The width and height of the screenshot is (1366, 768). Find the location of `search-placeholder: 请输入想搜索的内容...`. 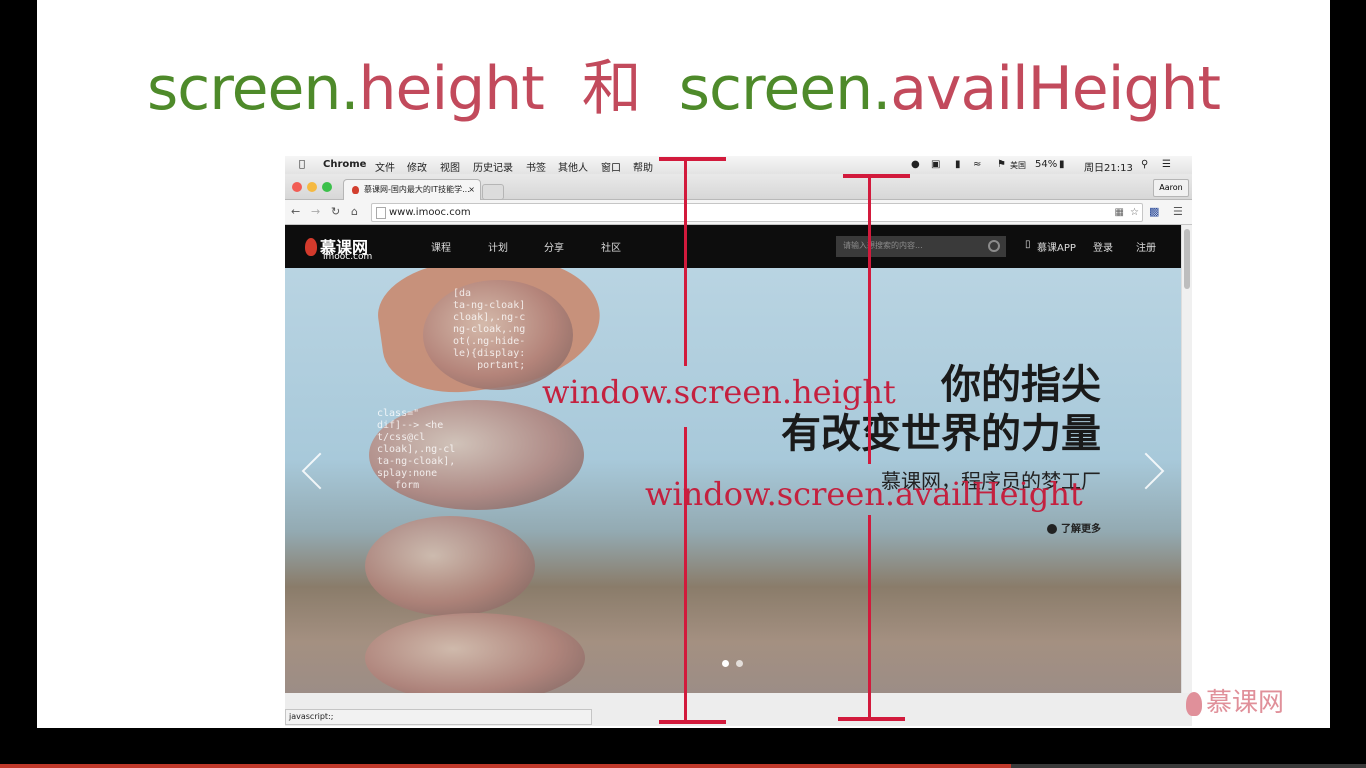

search-placeholder: 请输入想搜索的内容... is located at coordinates (883, 245).